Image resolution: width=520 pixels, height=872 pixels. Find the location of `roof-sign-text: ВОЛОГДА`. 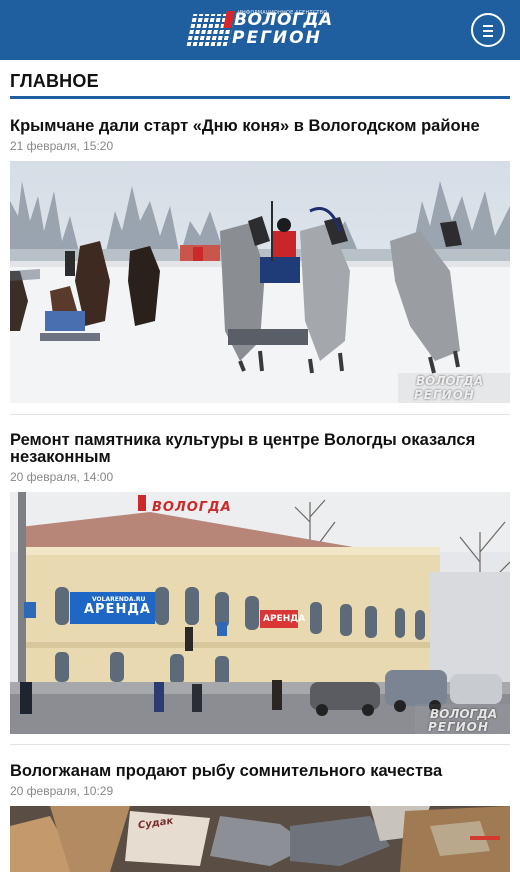

roof-sign-text: ВОЛОГДА is located at coordinates (192, 507).